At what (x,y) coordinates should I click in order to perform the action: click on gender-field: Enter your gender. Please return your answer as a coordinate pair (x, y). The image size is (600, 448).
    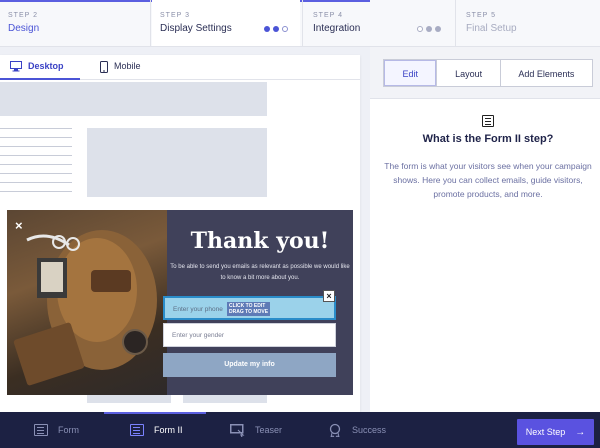
    Looking at the image, I should click on (249, 335).